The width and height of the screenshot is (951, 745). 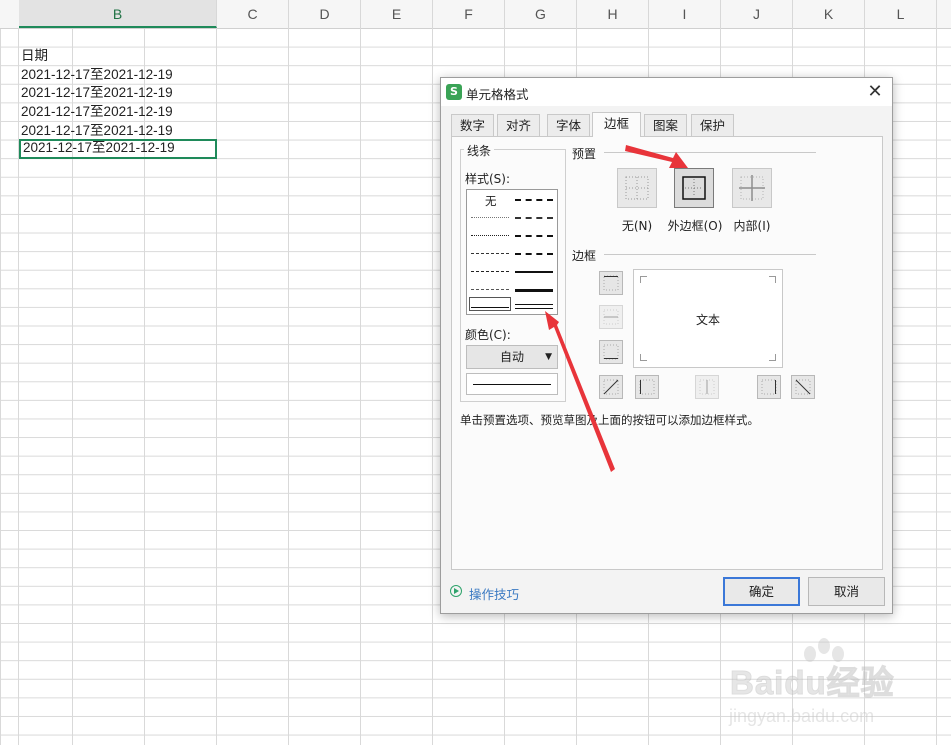 I want to click on border-inside-icon, so click(x=752, y=188).